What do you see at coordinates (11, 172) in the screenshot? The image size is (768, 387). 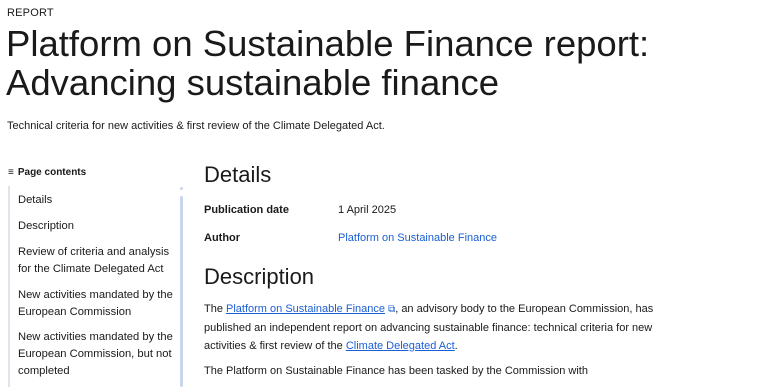 I see `list-icon: ≡` at bounding box center [11, 172].